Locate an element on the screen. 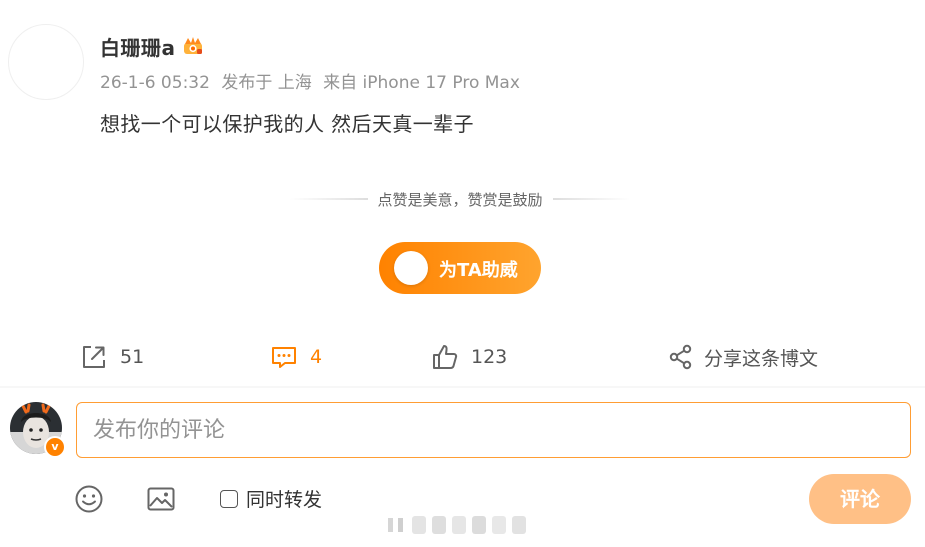 This screenshot has width=925, height=547. author-avatar is located at coordinates (46, 62).